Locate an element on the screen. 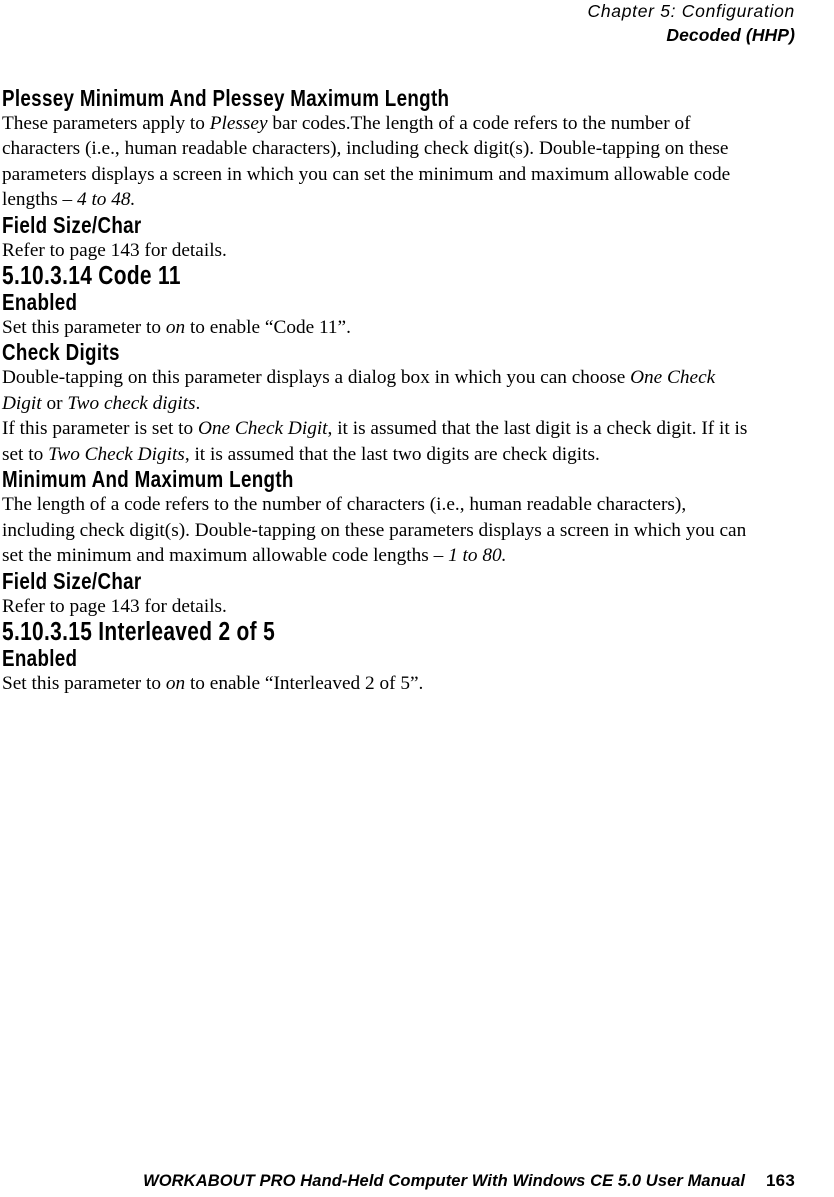 This screenshot has width=834, height=1197. text-run: These parameters apply to is located at coordinates (106, 123).